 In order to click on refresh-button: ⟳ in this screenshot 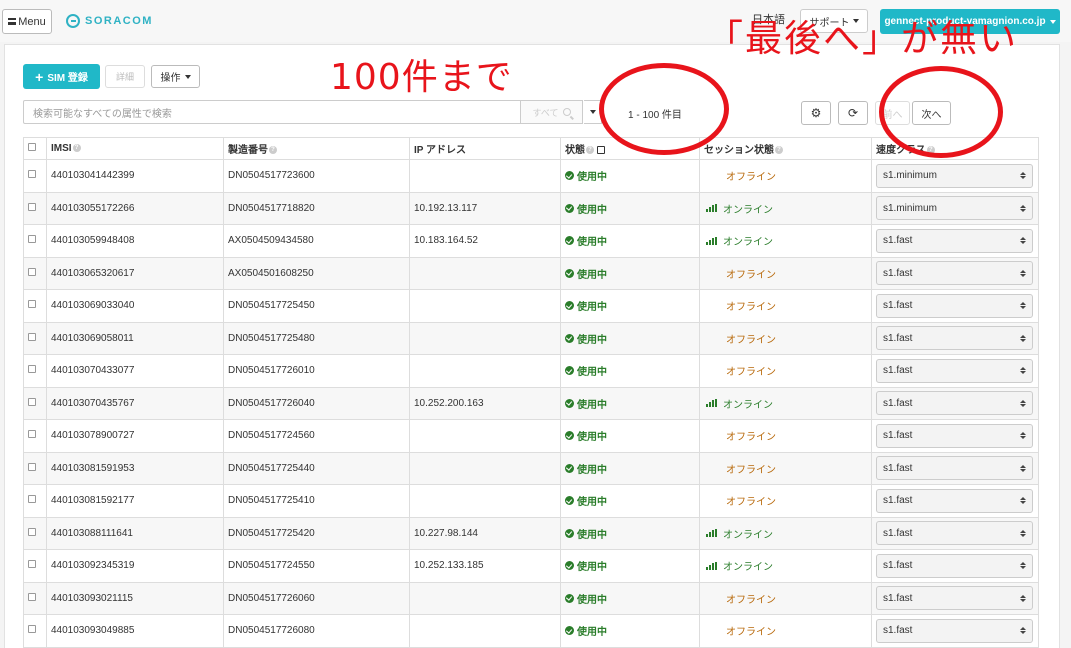, I will do `click(853, 113)`.